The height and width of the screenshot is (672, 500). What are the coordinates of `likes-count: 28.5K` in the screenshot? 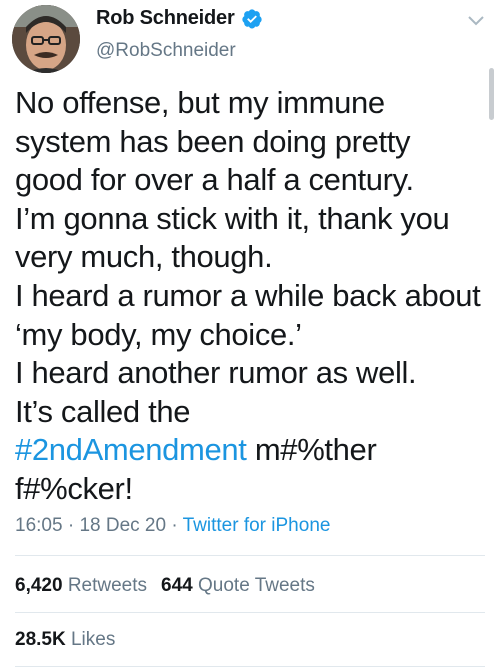 It's located at (40, 639).